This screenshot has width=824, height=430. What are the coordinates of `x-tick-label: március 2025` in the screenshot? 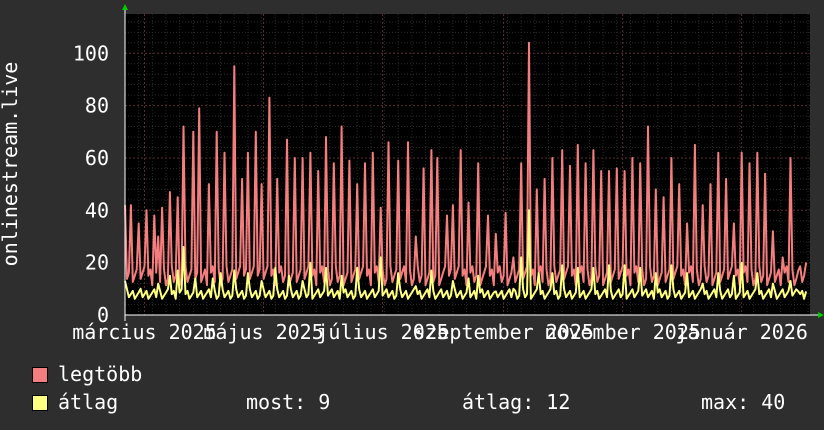 It's located at (144, 332).